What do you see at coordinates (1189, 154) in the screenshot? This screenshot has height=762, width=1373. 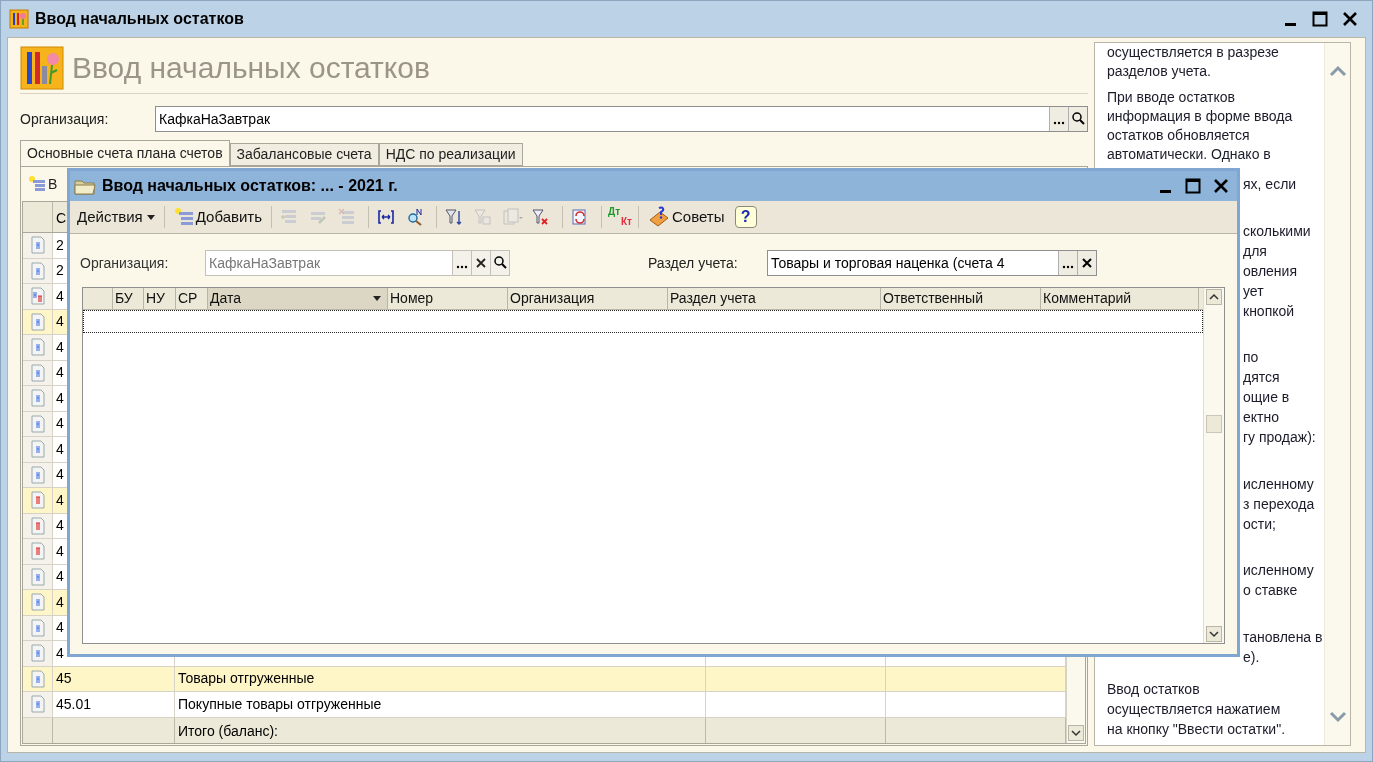 I see `help-text: автоматически. Однако в` at bounding box center [1189, 154].